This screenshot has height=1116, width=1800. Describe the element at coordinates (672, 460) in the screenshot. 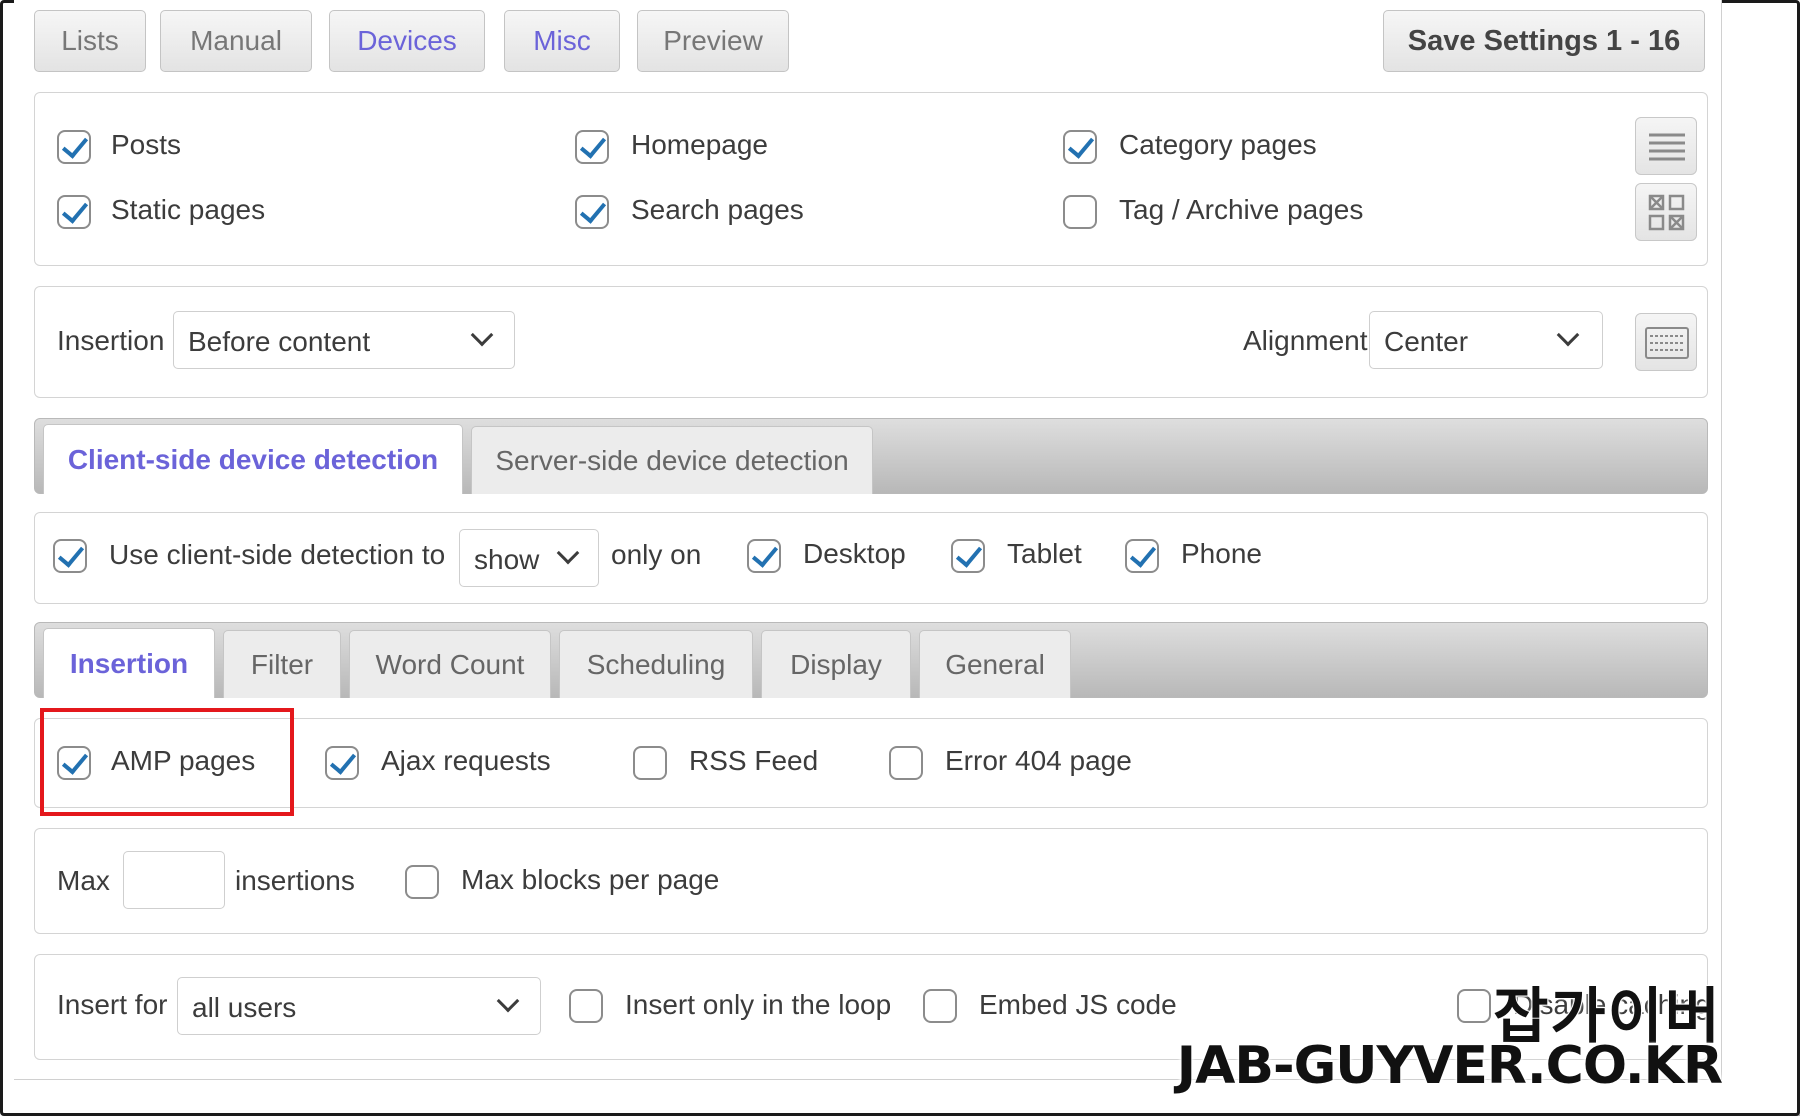

I see `tab-server-side-detection: Server-side device detection` at that location.